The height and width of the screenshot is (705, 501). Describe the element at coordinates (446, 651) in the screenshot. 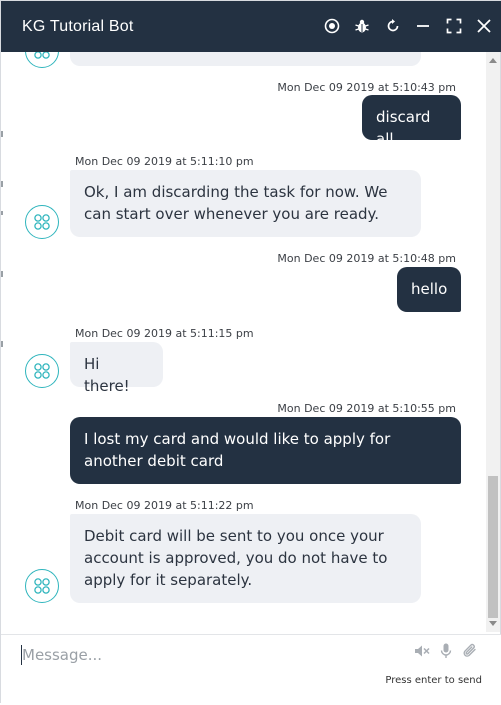

I see `microphone-icon` at that location.